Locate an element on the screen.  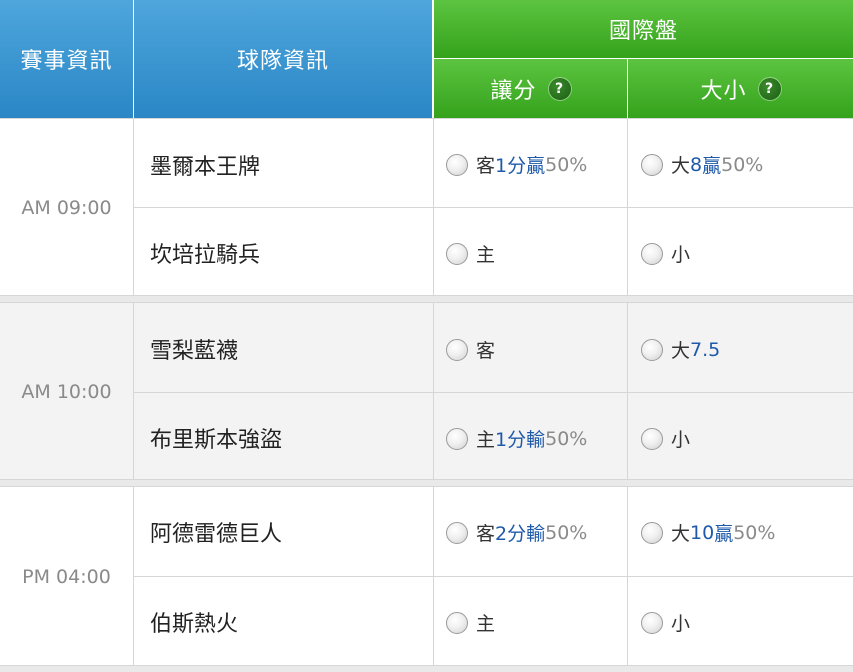
spread-option: 客 1分 贏 50% is located at coordinates (516, 164).